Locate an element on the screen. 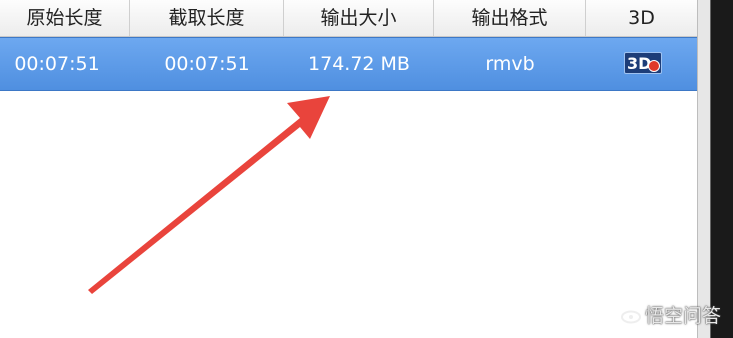 This screenshot has height=338, width=733. watermark-text: 悟空问答 is located at coordinates (682, 316).